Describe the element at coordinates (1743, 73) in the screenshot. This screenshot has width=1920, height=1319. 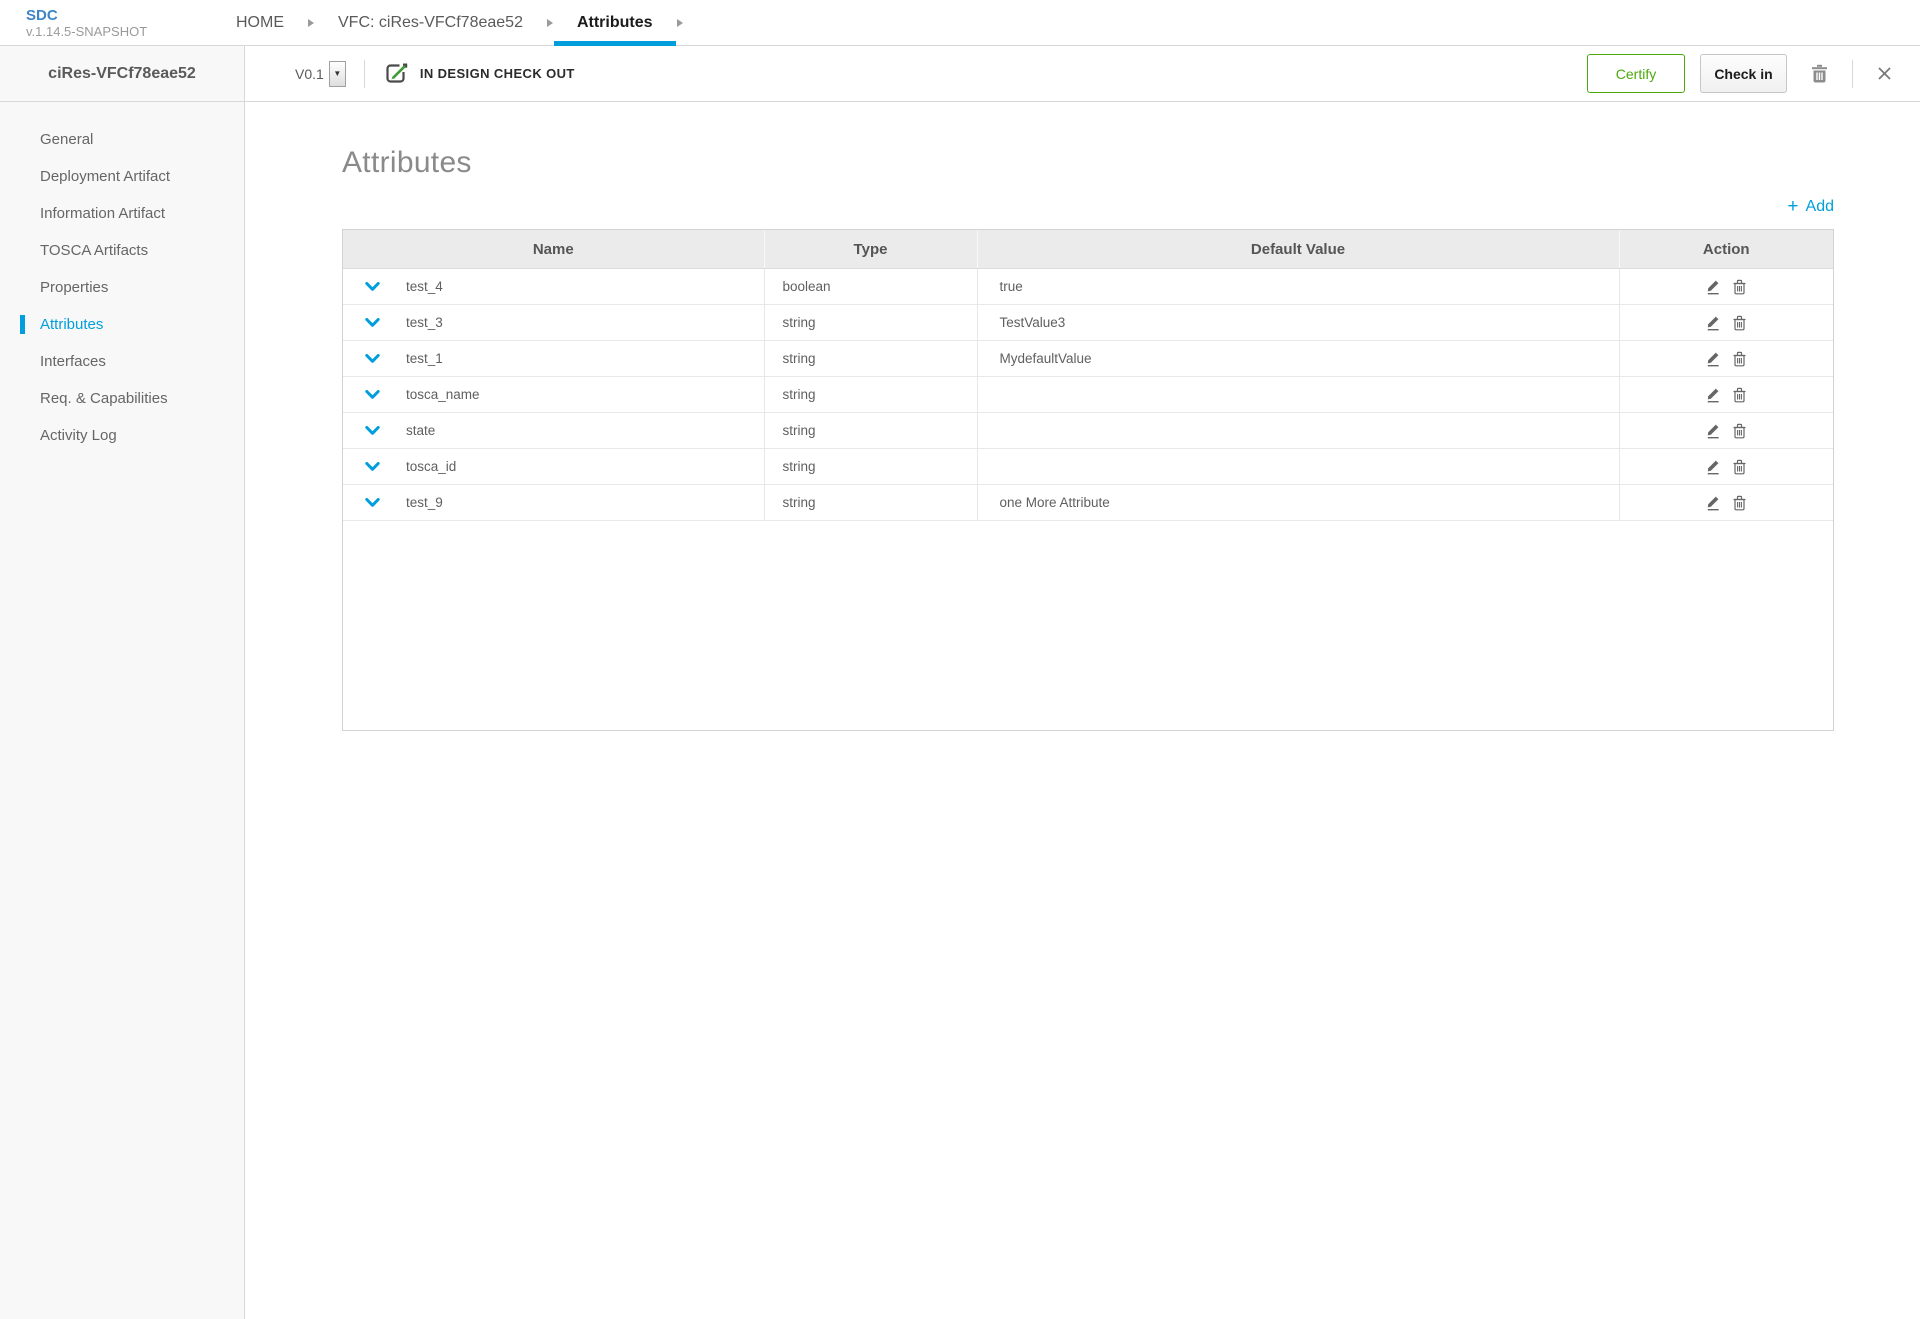
I see `check-in-button: Check in` at that location.